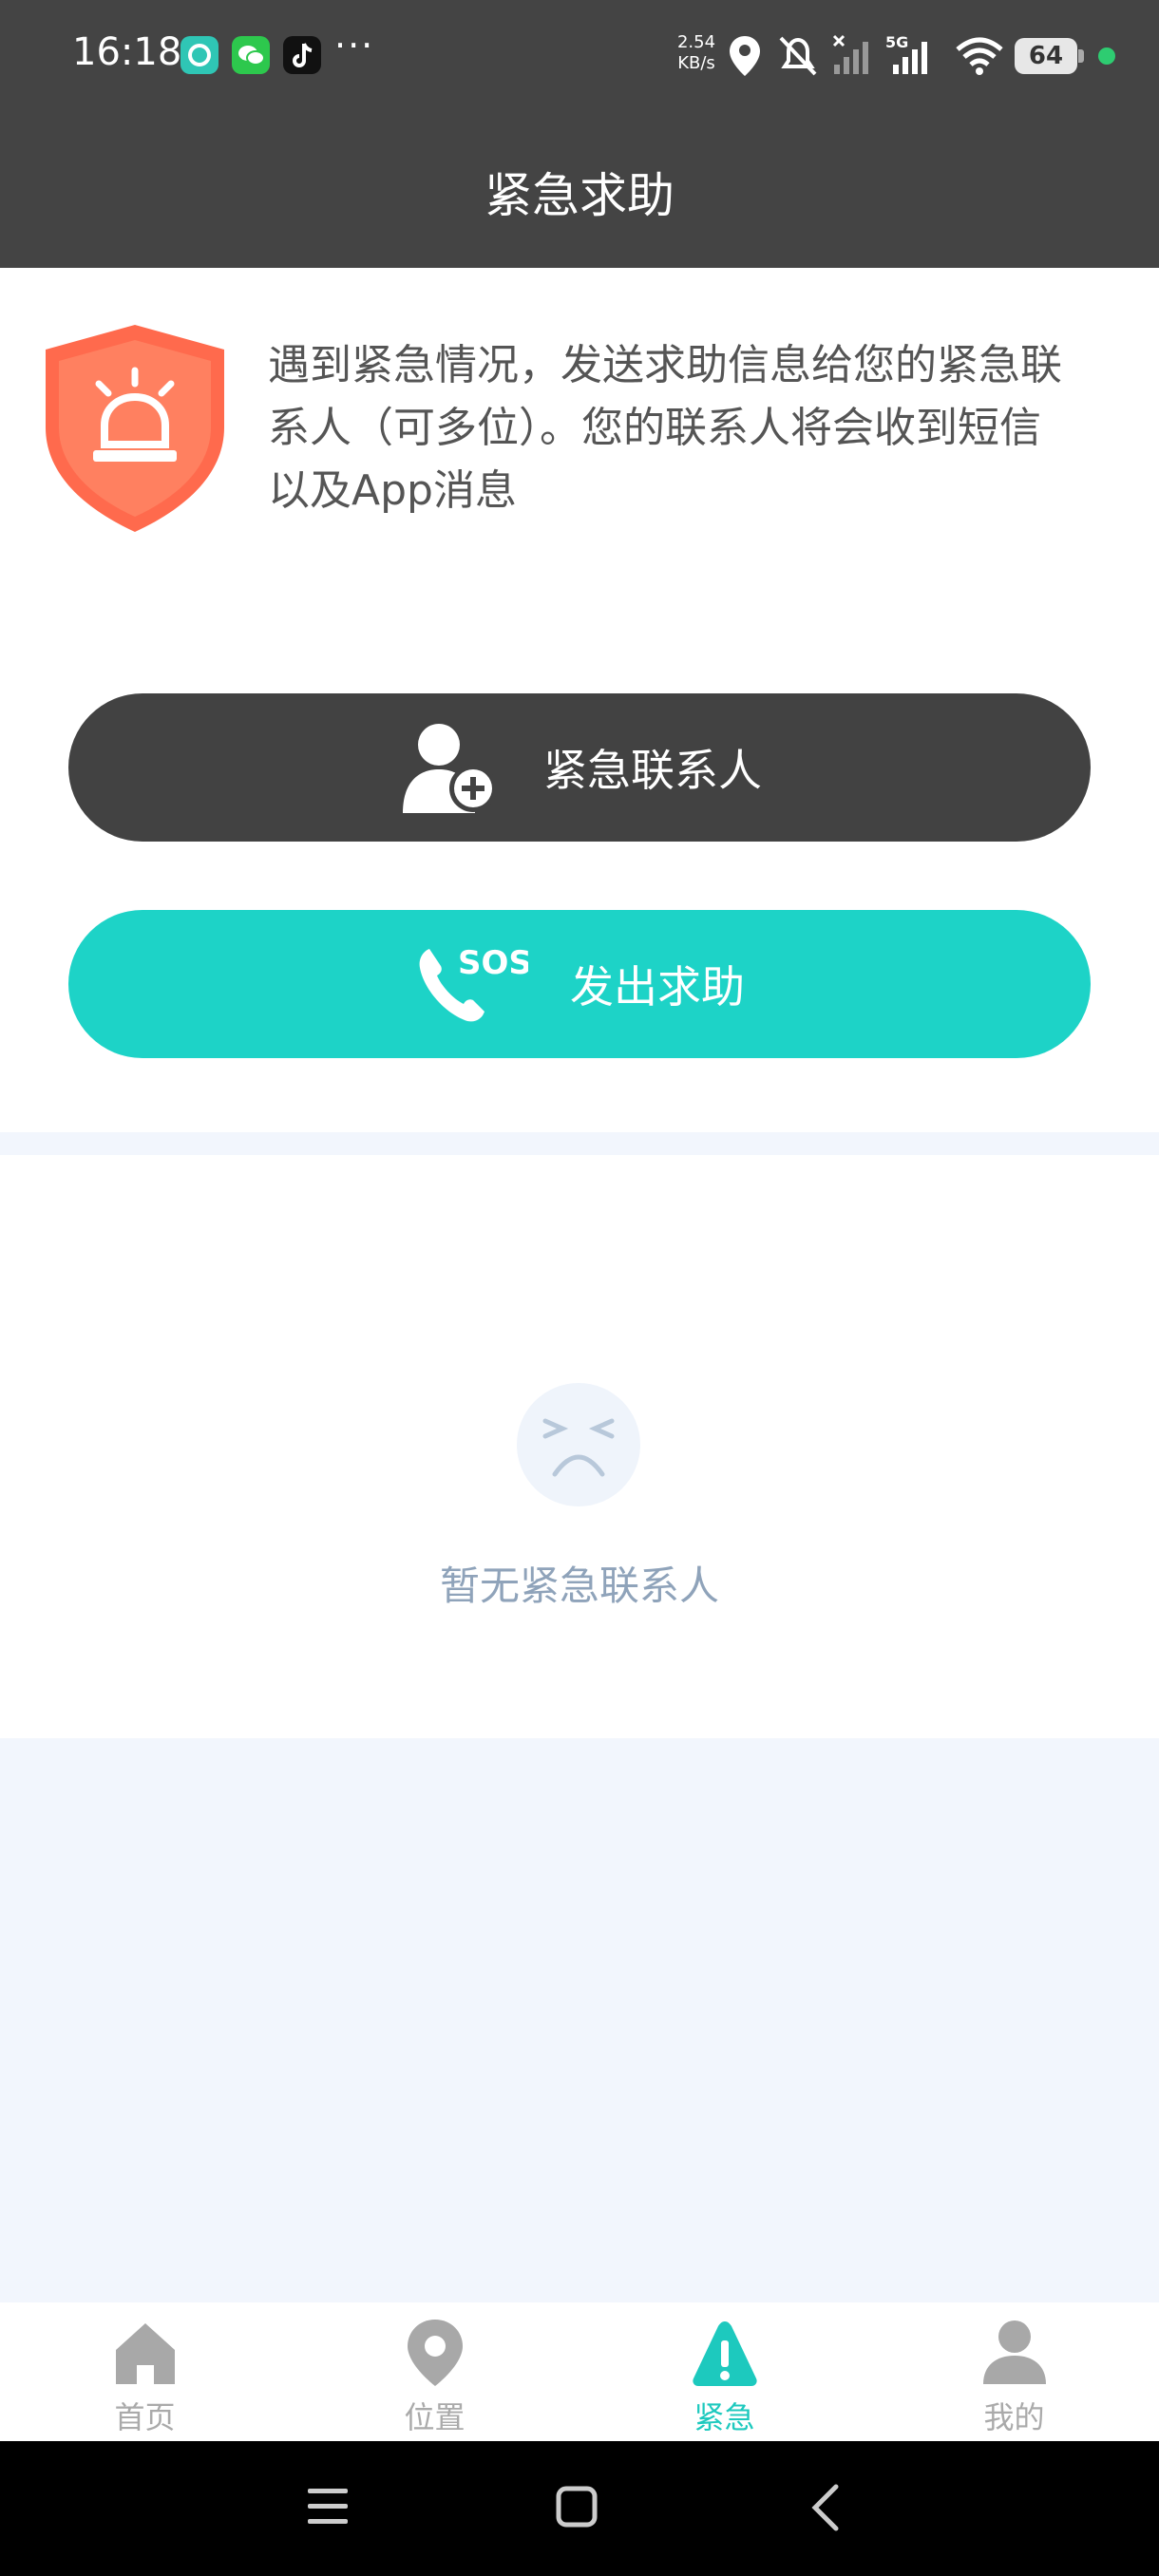 The image size is (1159, 2576). Describe the element at coordinates (354, 45) in the screenshot. I see `more-dots-icon: ···` at that location.